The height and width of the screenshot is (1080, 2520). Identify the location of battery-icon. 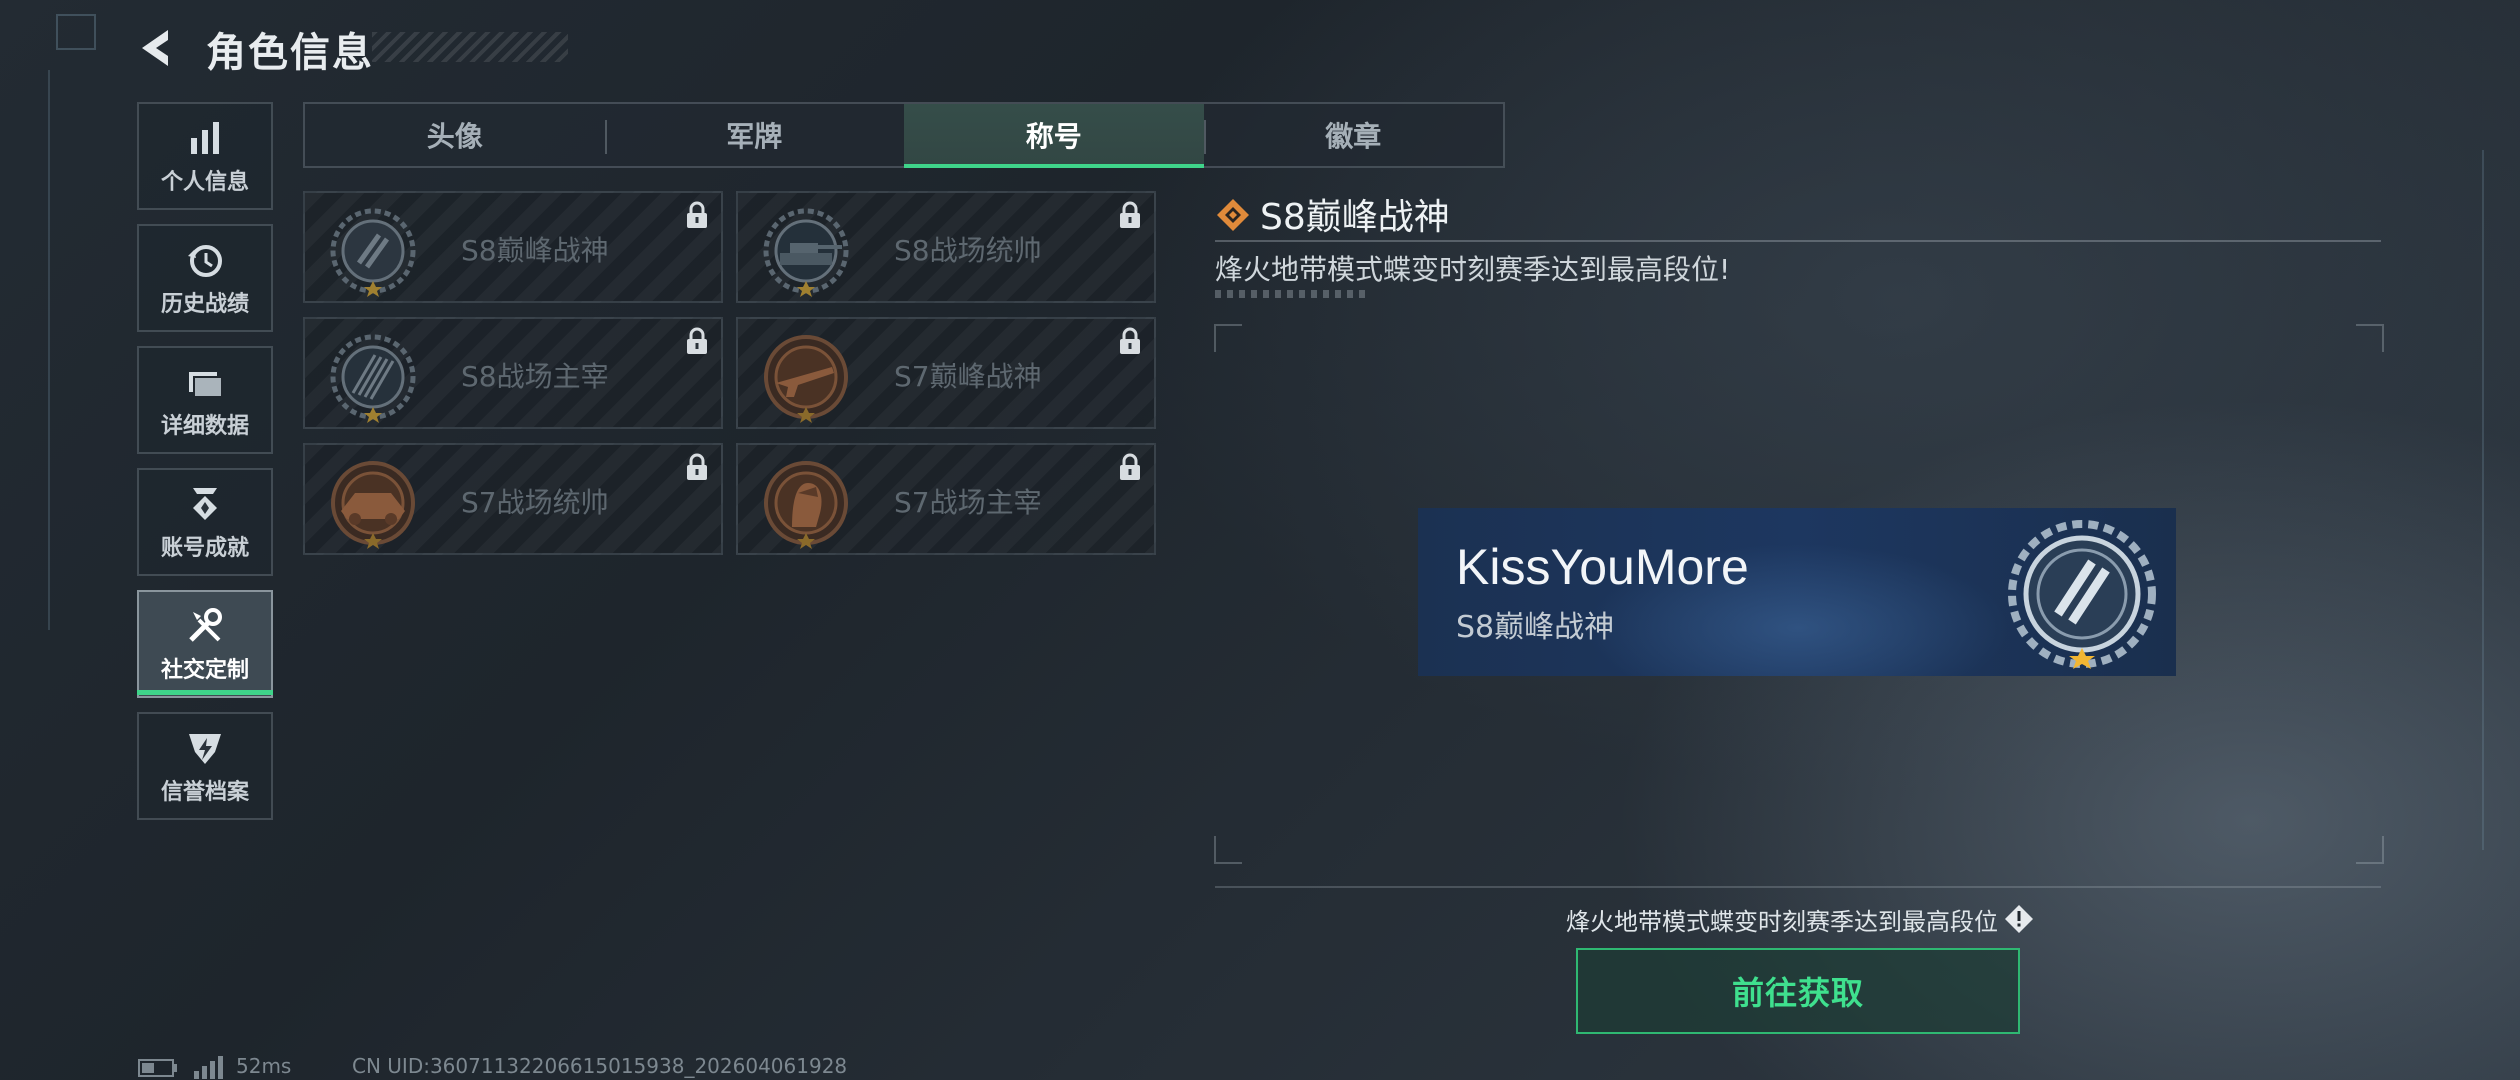
(157, 1068).